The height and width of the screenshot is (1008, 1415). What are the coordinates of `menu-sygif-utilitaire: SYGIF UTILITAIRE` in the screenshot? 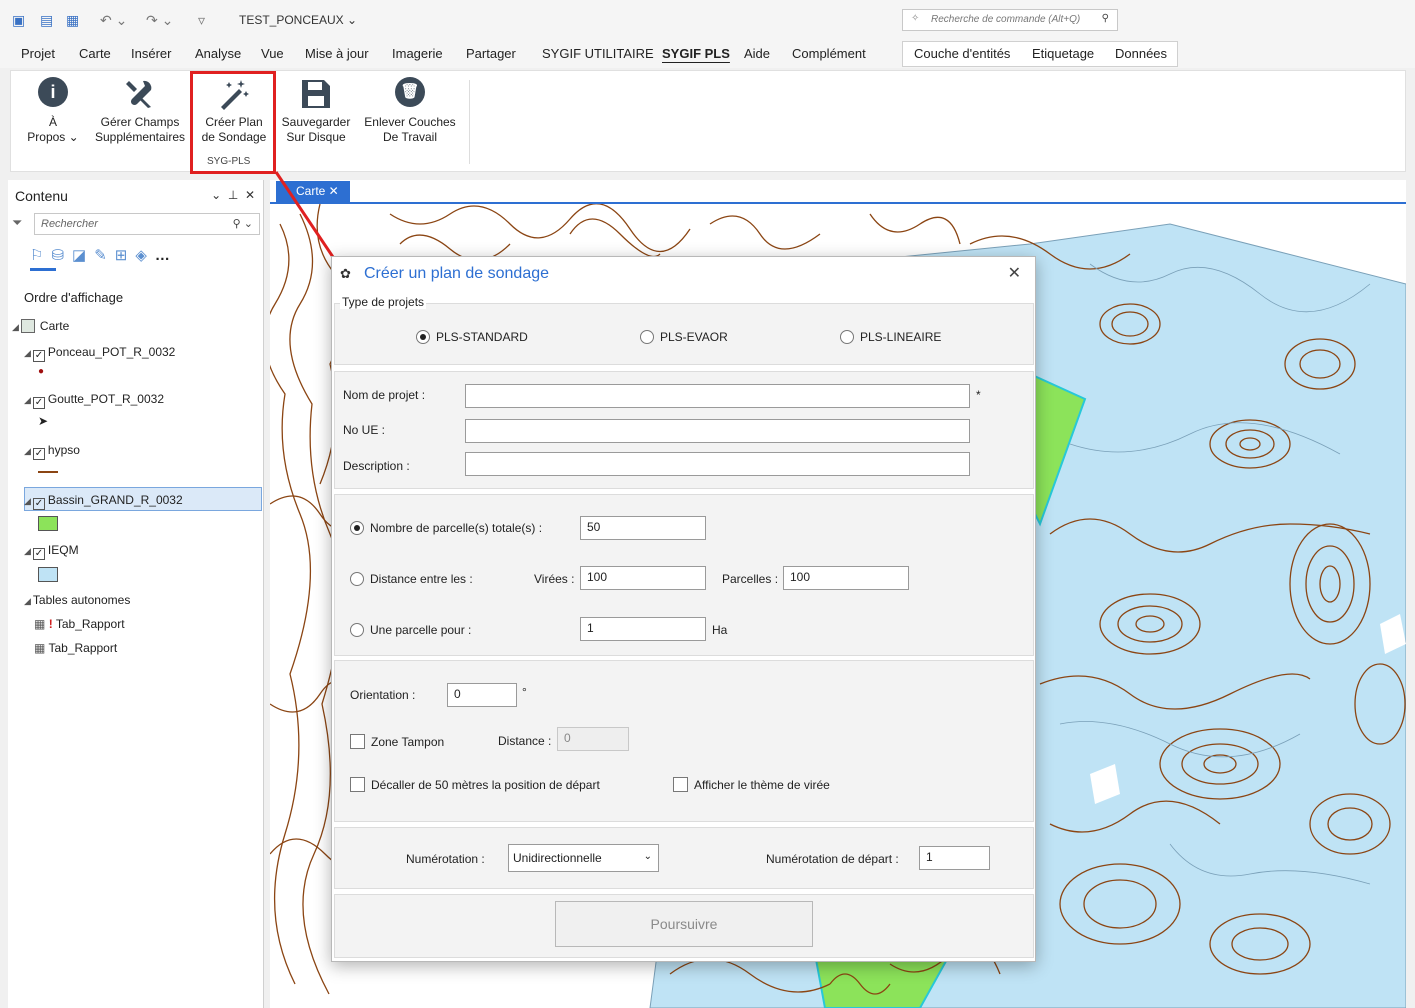 It's located at (598, 53).